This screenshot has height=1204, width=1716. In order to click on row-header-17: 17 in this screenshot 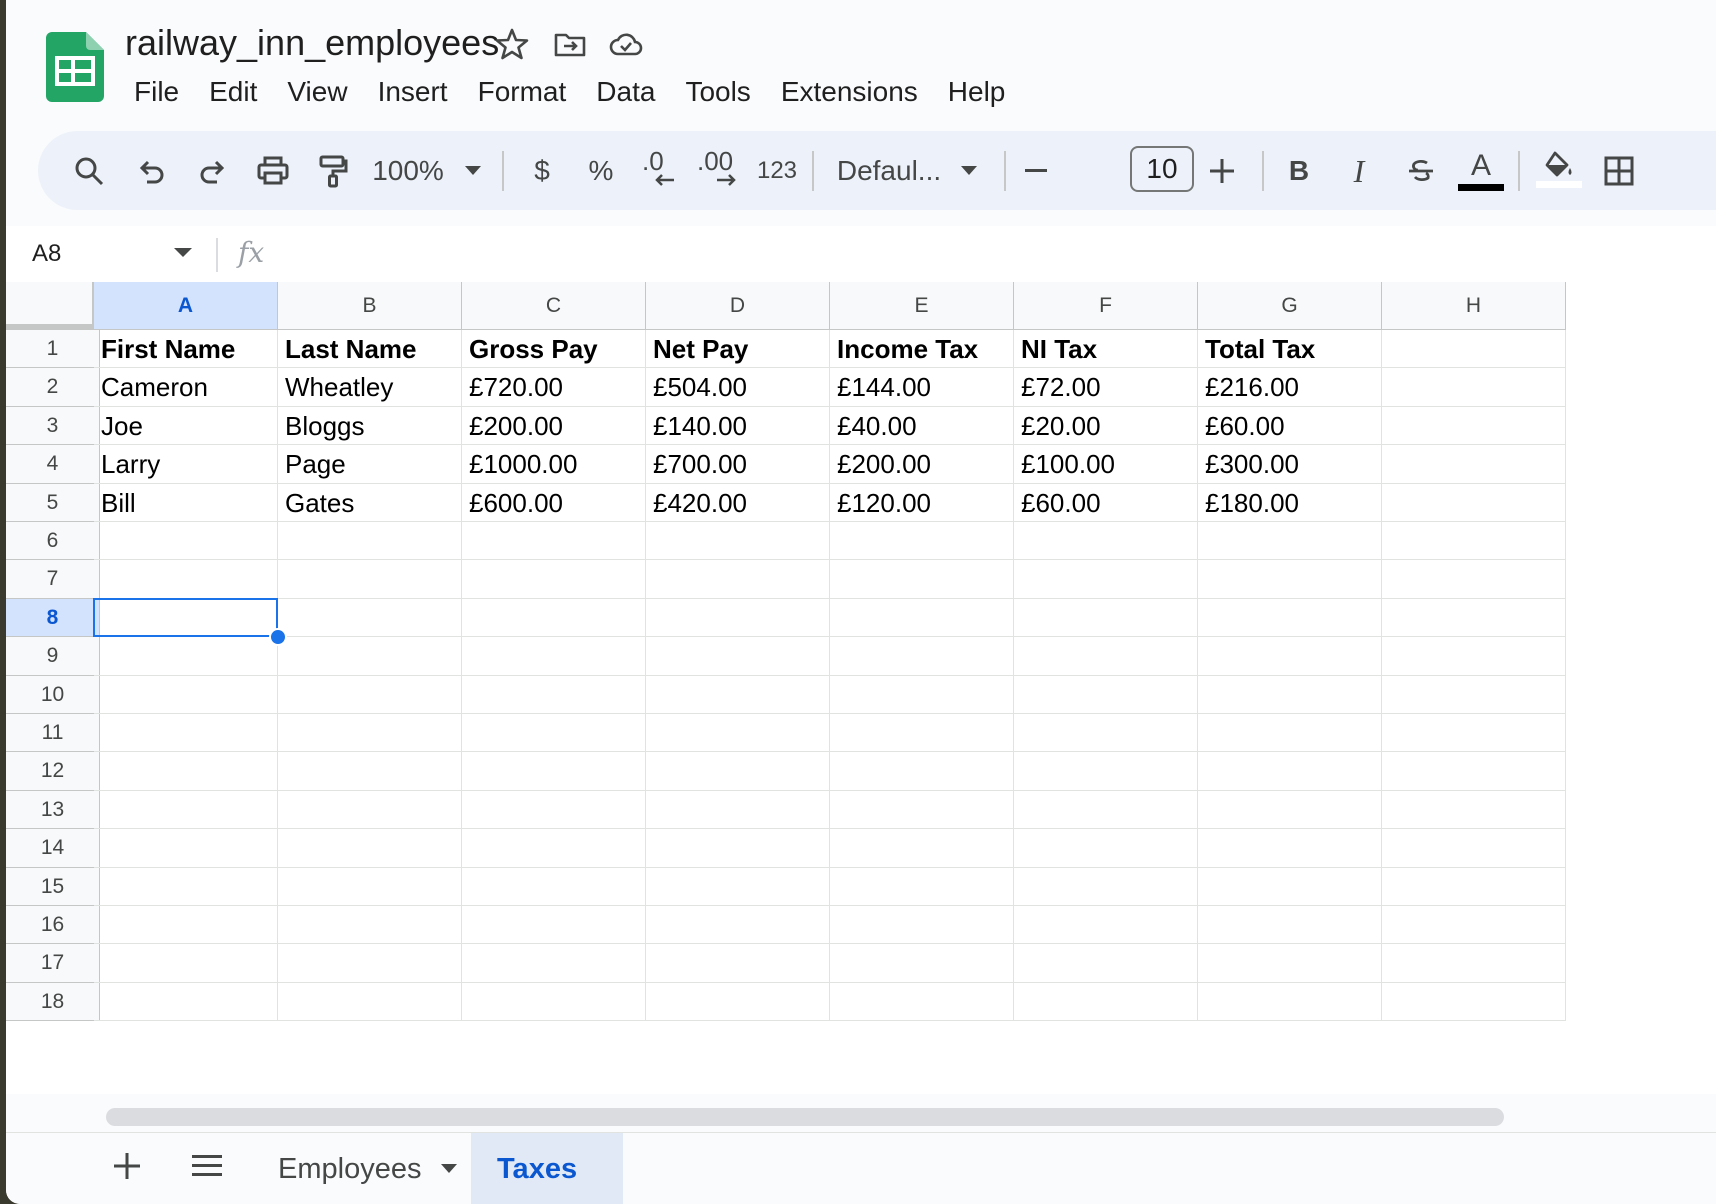, I will do `click(53, 963)`.